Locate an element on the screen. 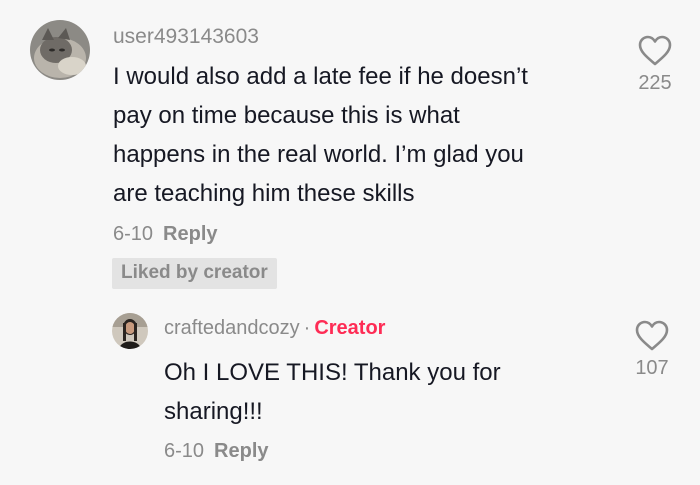 This screenshot has height=485, width=700. cat-avatar-icon is located at coordinates (60, 50).